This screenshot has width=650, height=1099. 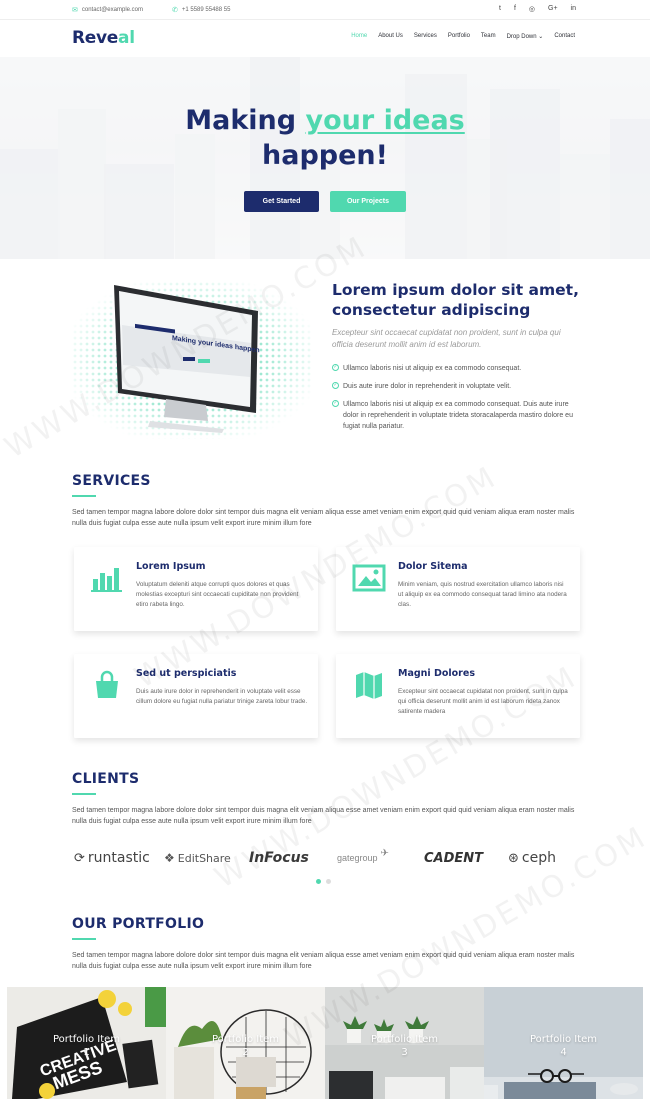 I want to click on client-logo-infocus: InFocus, so click(x=279, y=858).